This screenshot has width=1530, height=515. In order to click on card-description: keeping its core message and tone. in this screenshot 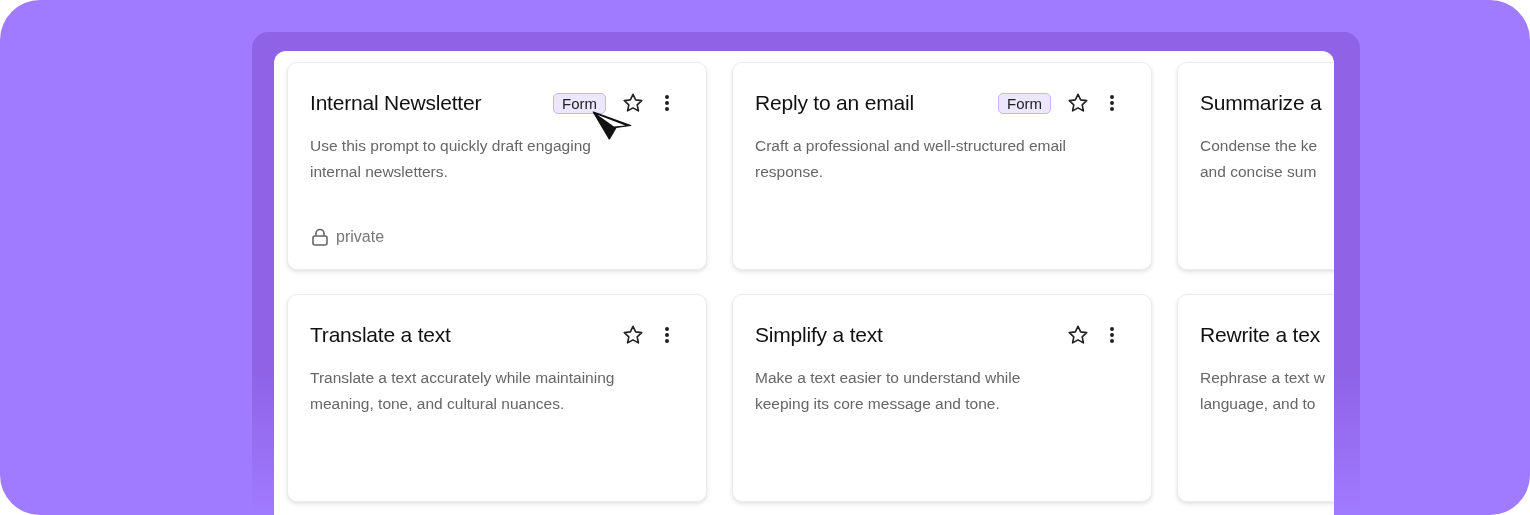, I will do `click(878, 404)`.